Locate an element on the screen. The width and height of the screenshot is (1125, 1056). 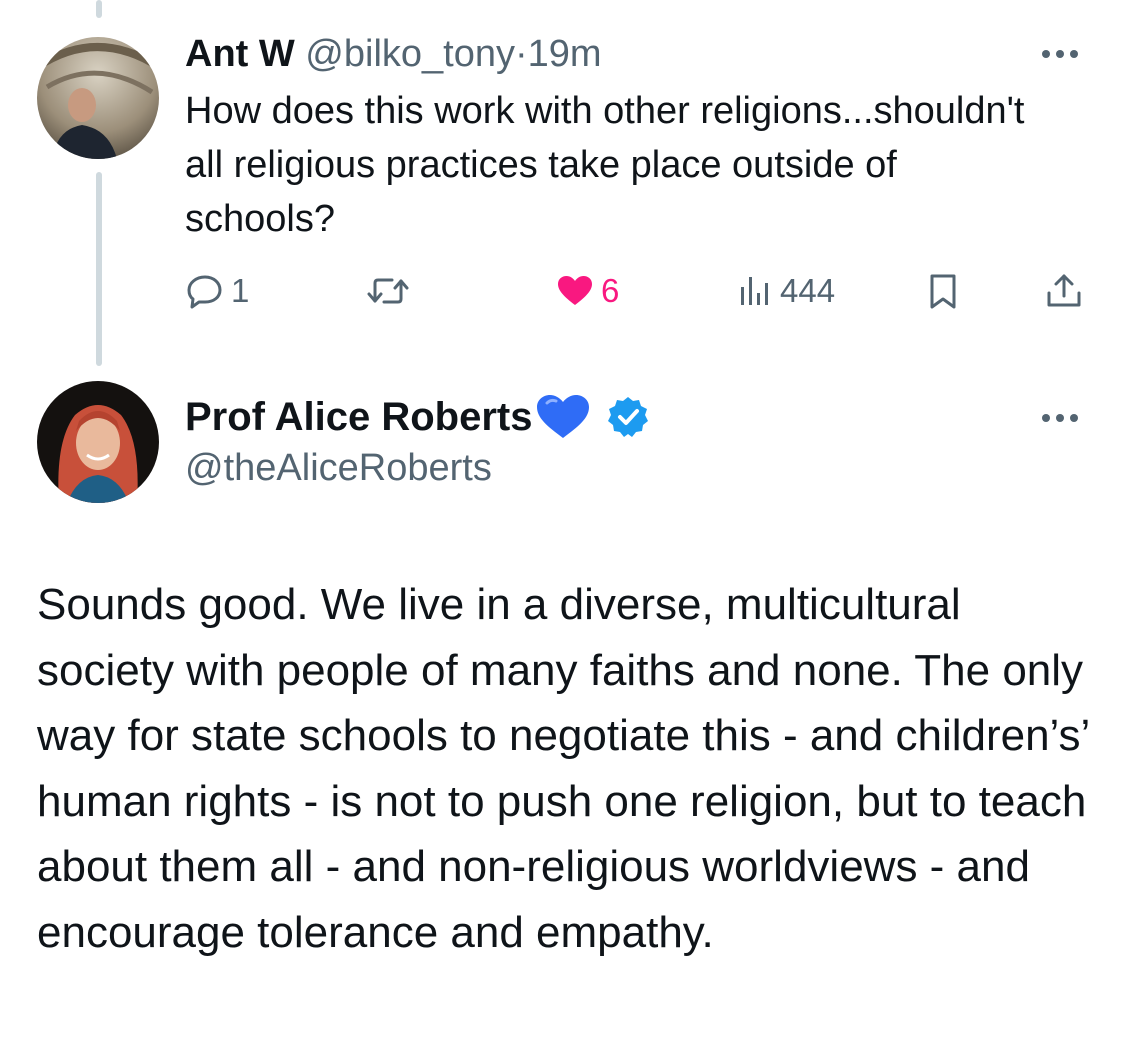
reply-count: 1 is located at coordinates (240, 290).